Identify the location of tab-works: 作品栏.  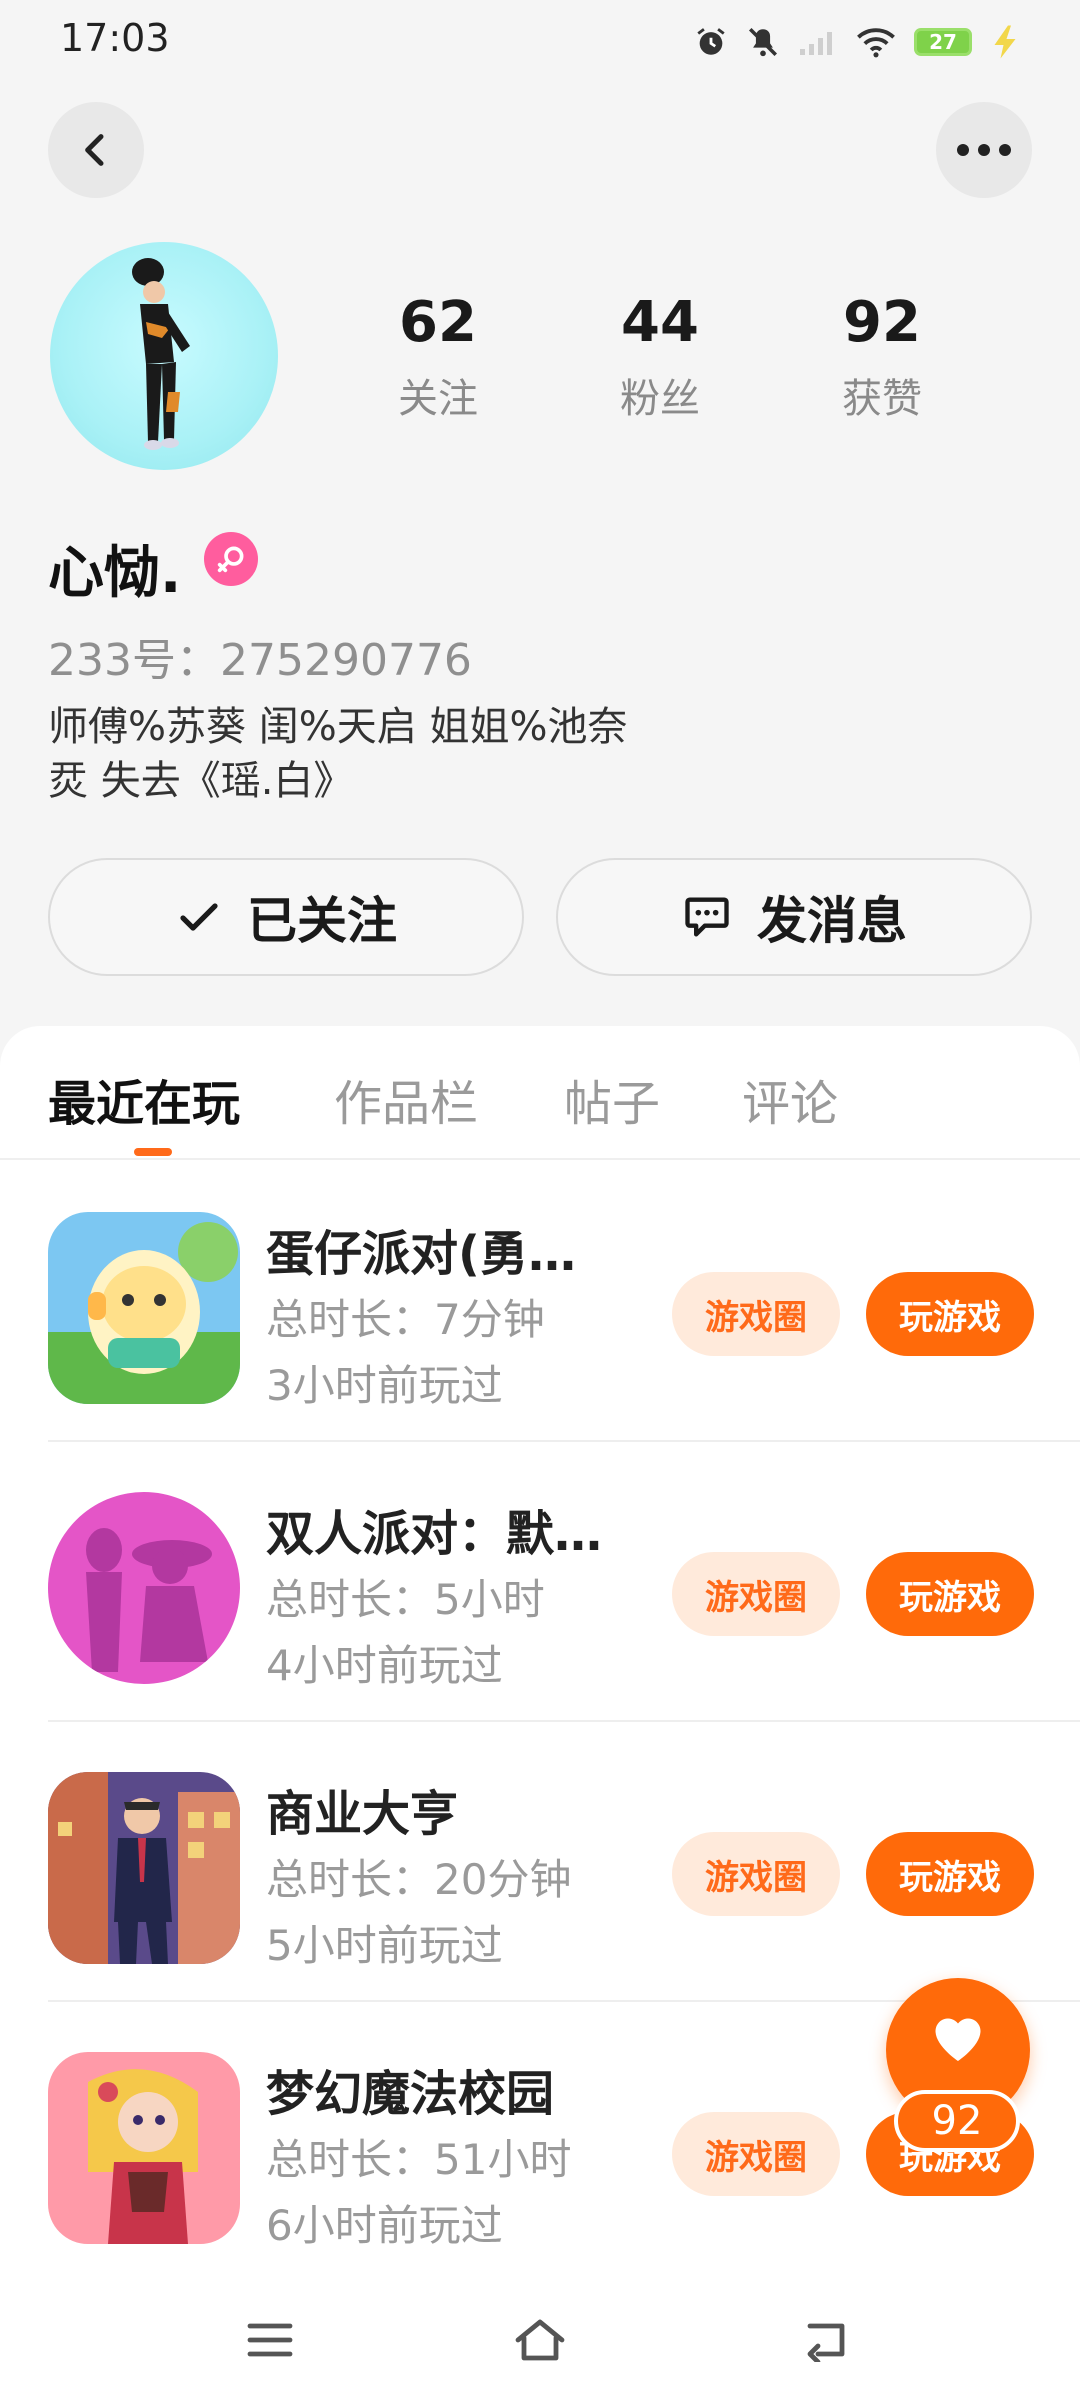
(406, 1099).